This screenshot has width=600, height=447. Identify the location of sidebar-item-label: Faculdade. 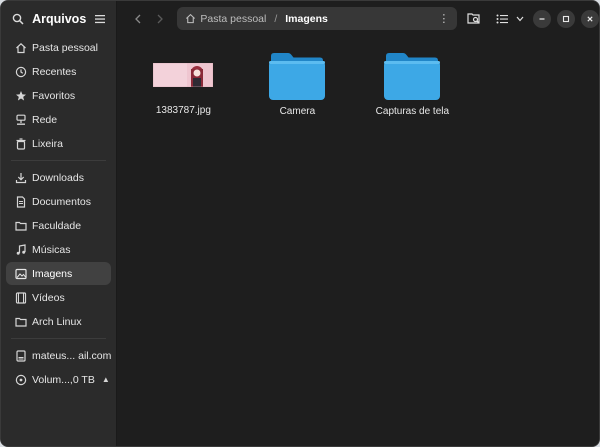
(57, 225).